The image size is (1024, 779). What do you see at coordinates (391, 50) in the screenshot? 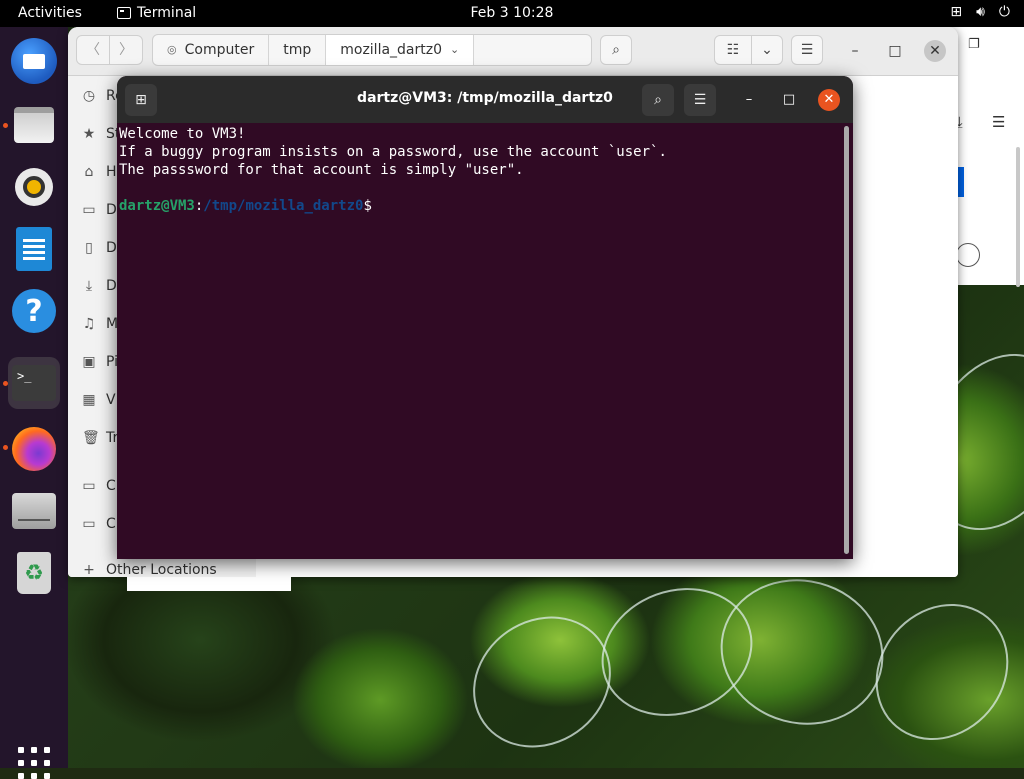
I see `path-label: mozilla_dartz0` at bounding box center [391, 50].